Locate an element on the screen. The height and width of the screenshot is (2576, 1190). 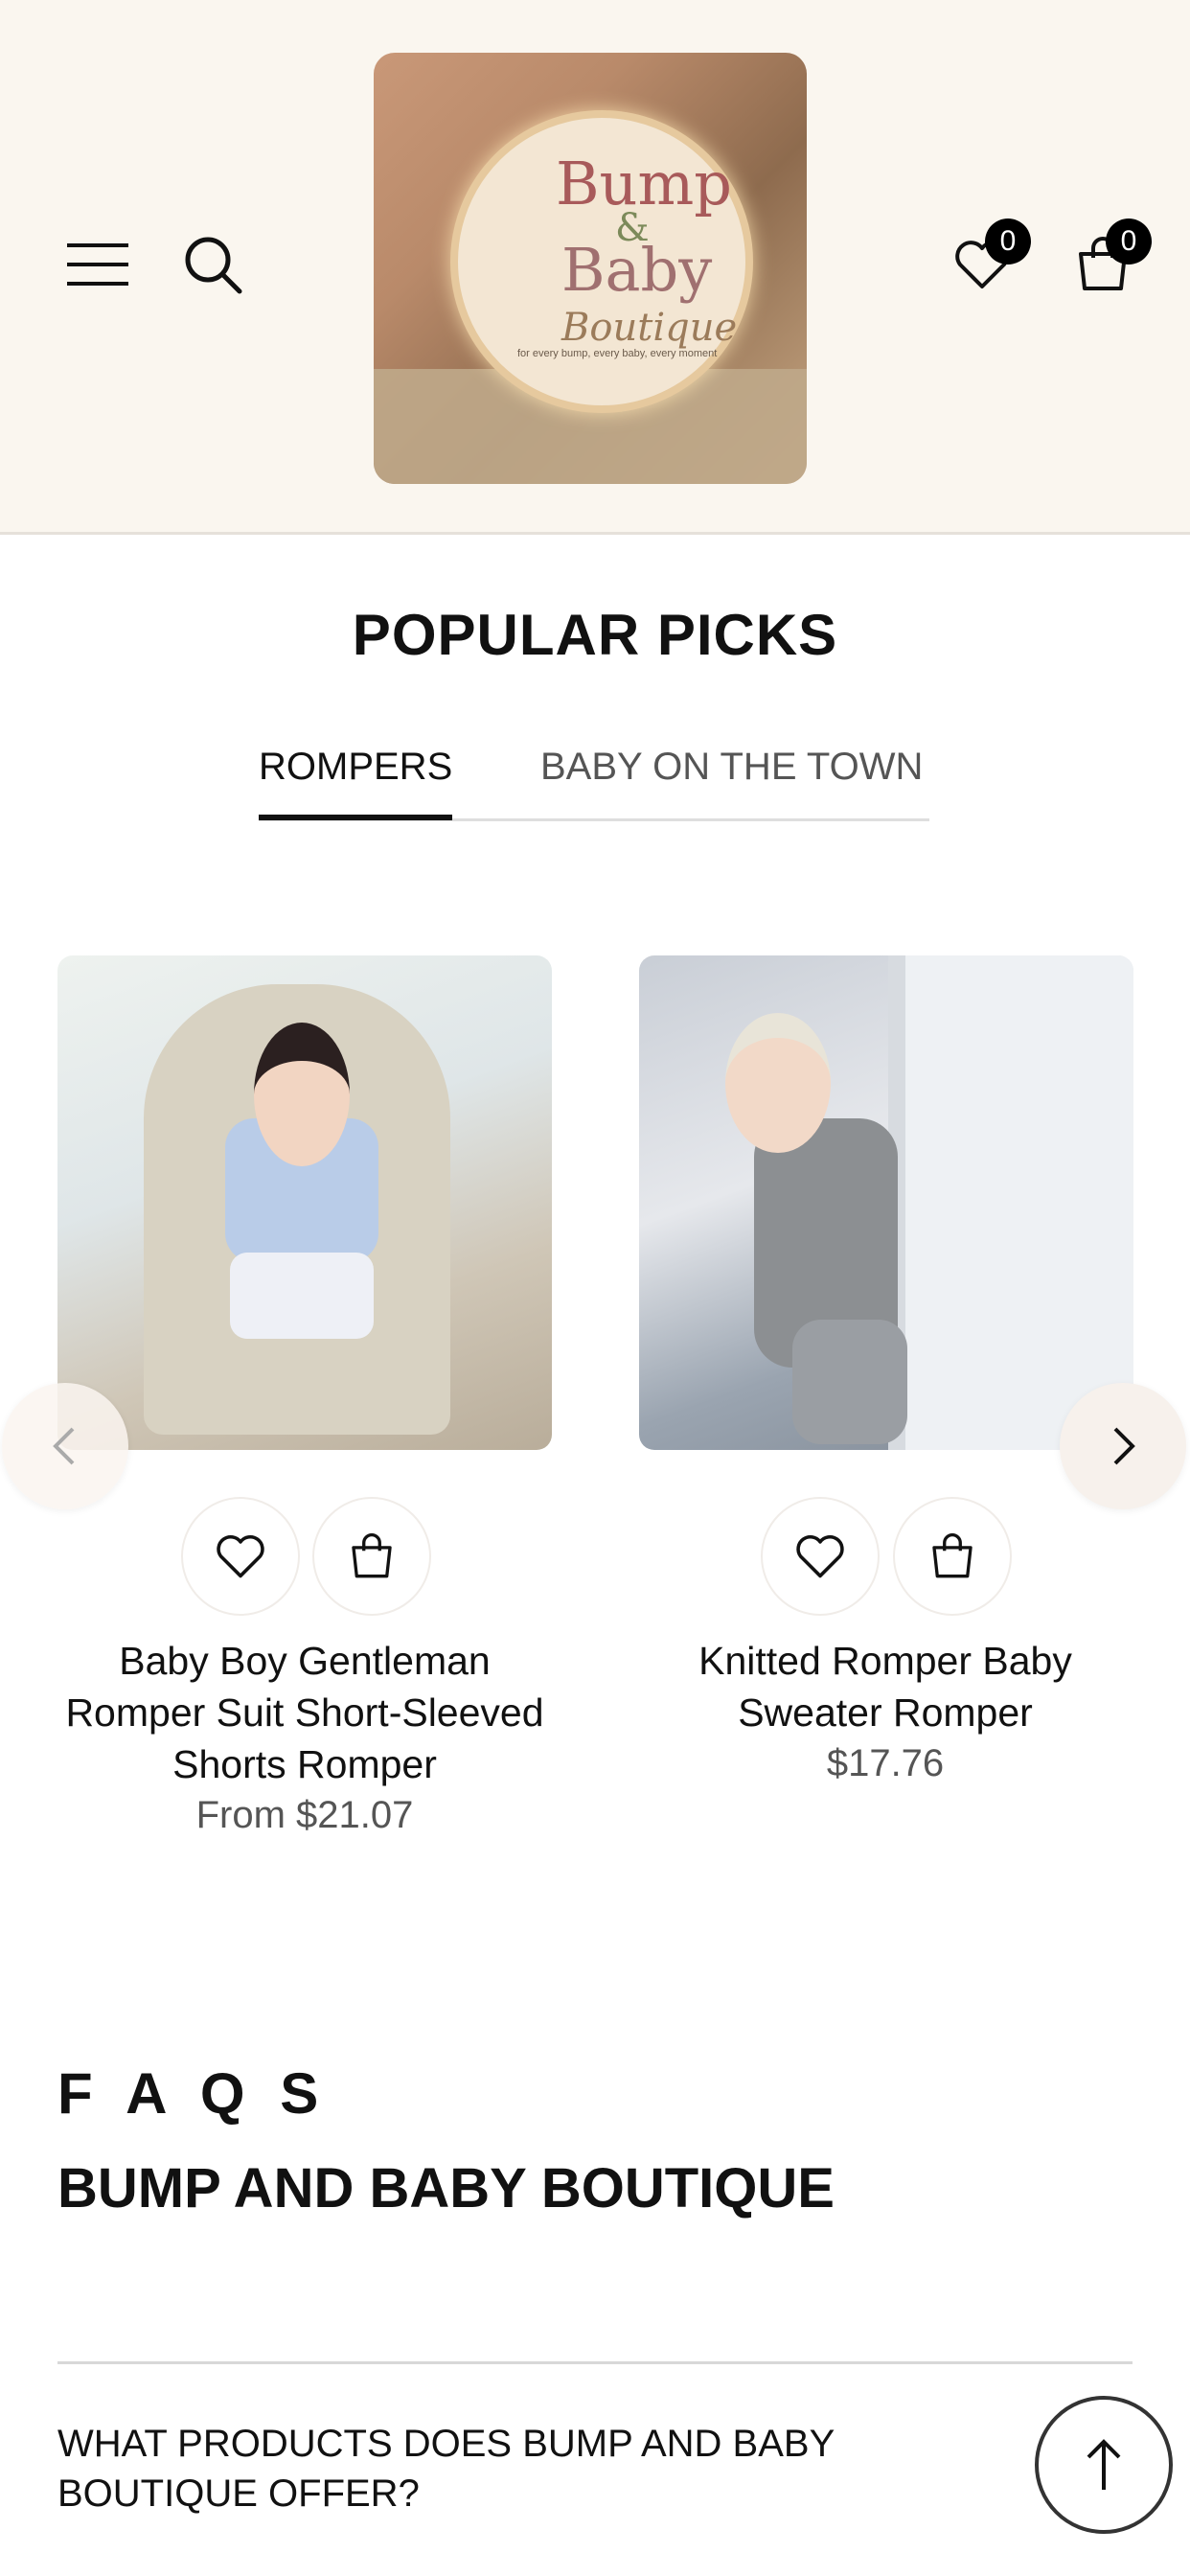
tab-rompers: ROMPERS is located at coordinates (356, 779).